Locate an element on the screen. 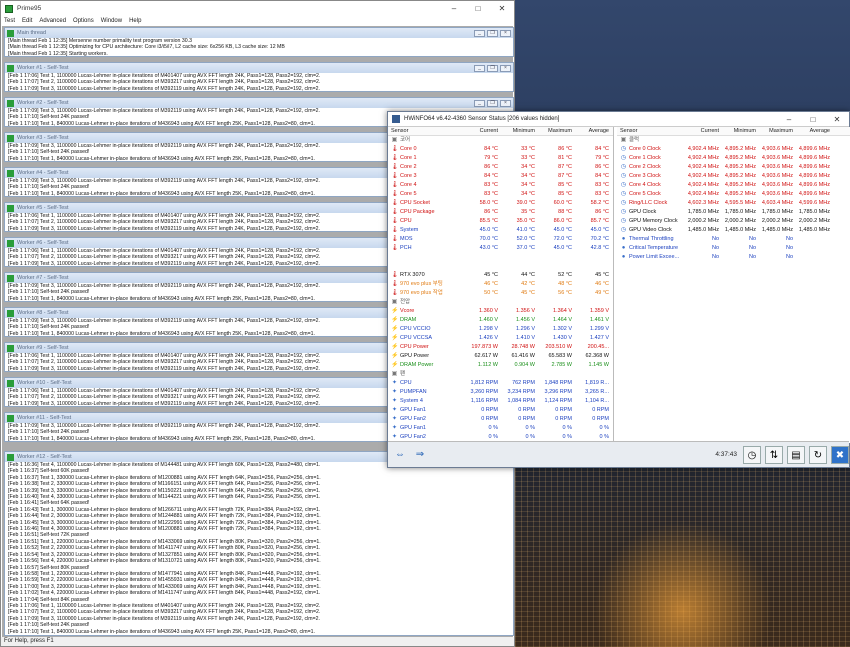  worker-titlebar: Worker #1 - Self-Test _ ❐ × is located at coordinates (259, 68).